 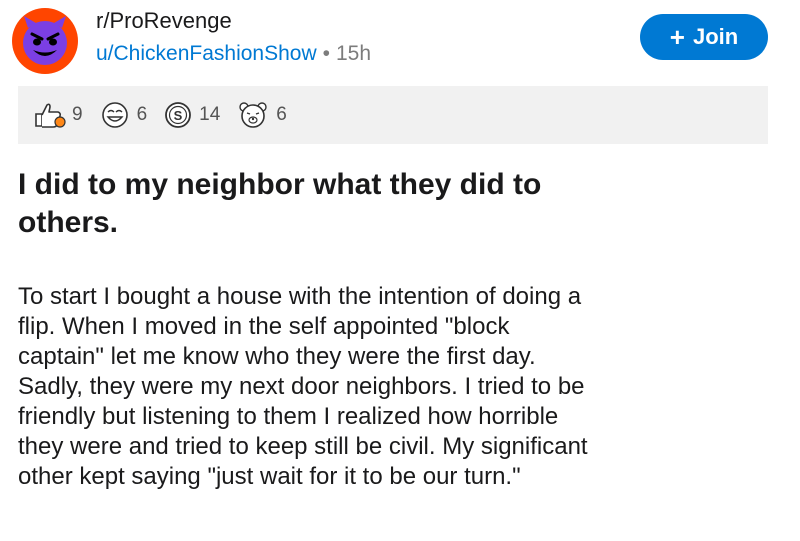 I want to click on post-time: 15h, so click(x=353, y=53).